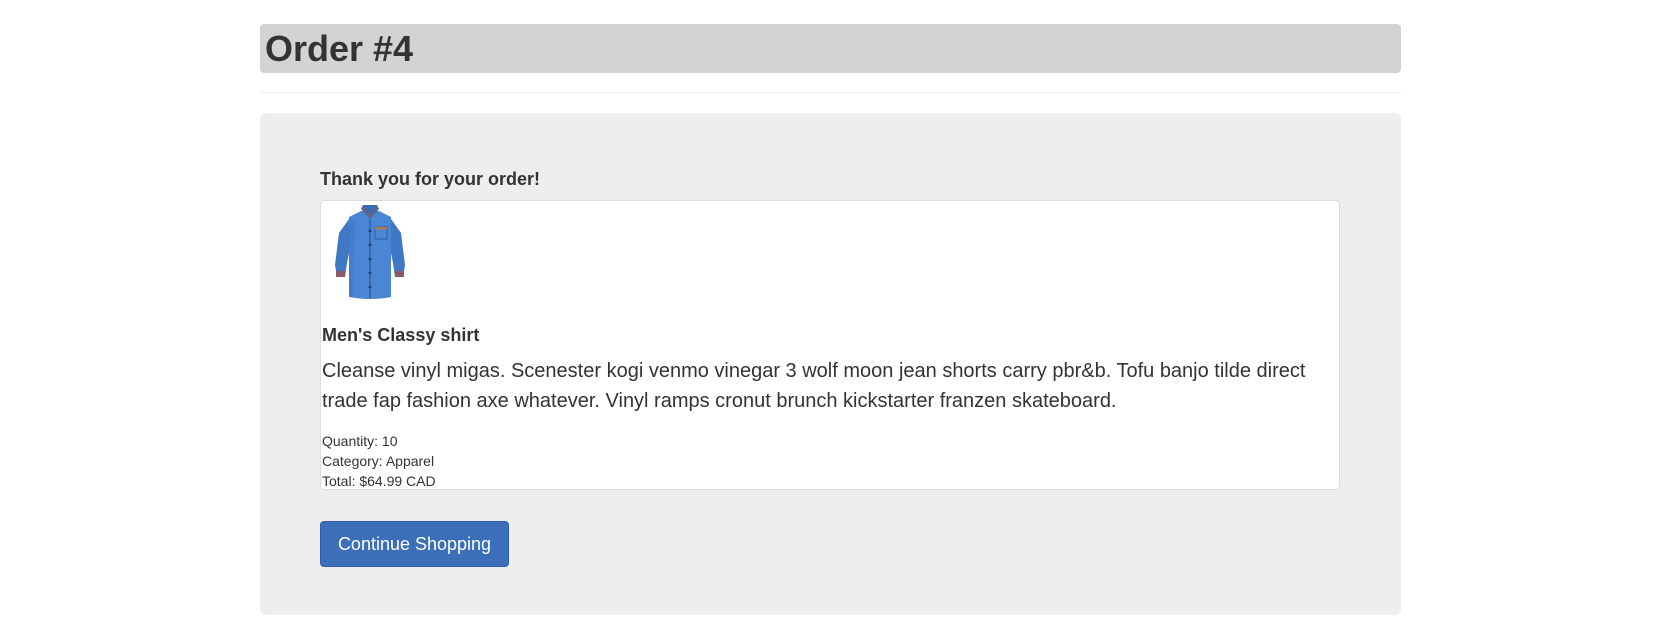 The height and width of the screenshot is (641, 1657). Describe the element at coordinates (830, 48) in the screenshot. I see `page-header: Order #4` at that location.